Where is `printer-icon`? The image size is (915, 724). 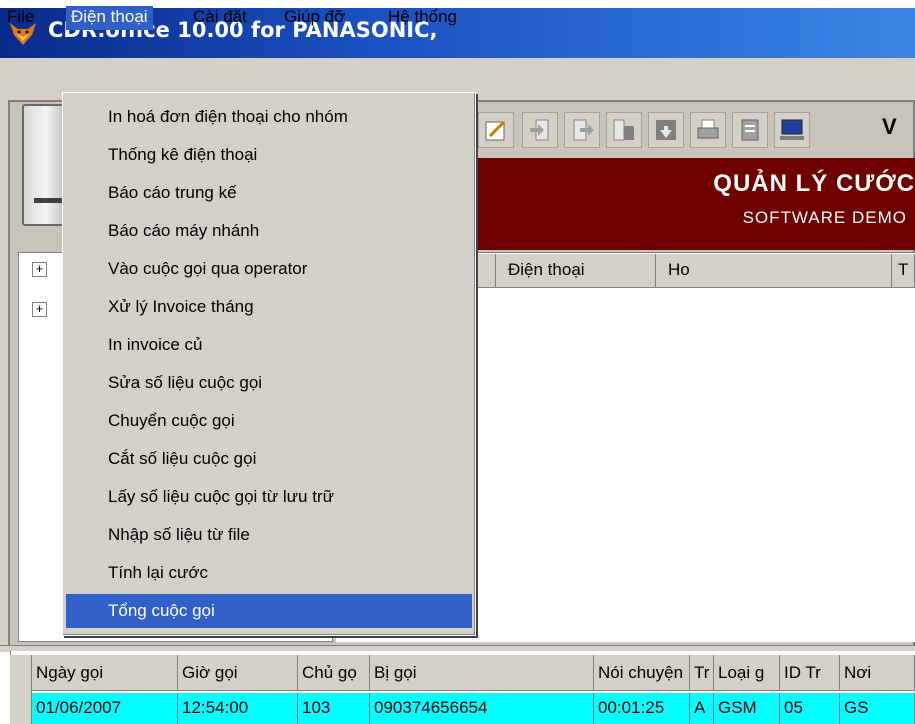
printer-icon is located at coordinates (750, 130).